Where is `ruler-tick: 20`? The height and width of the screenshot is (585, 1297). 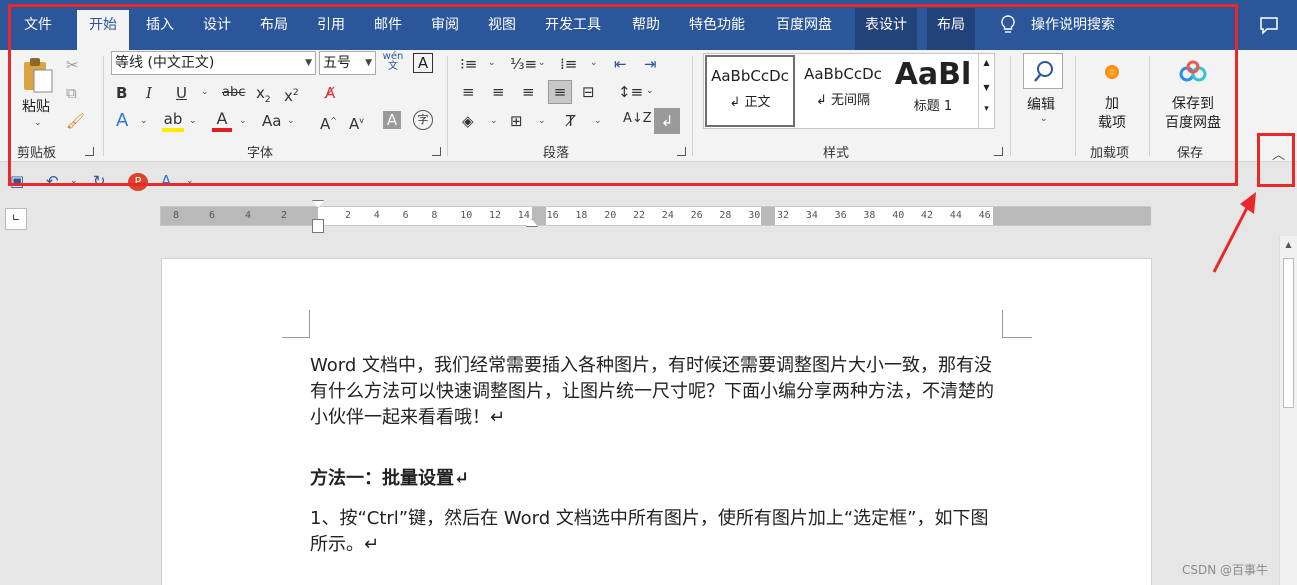
ruler-tick: 20 is located at coordinates (610, 215).